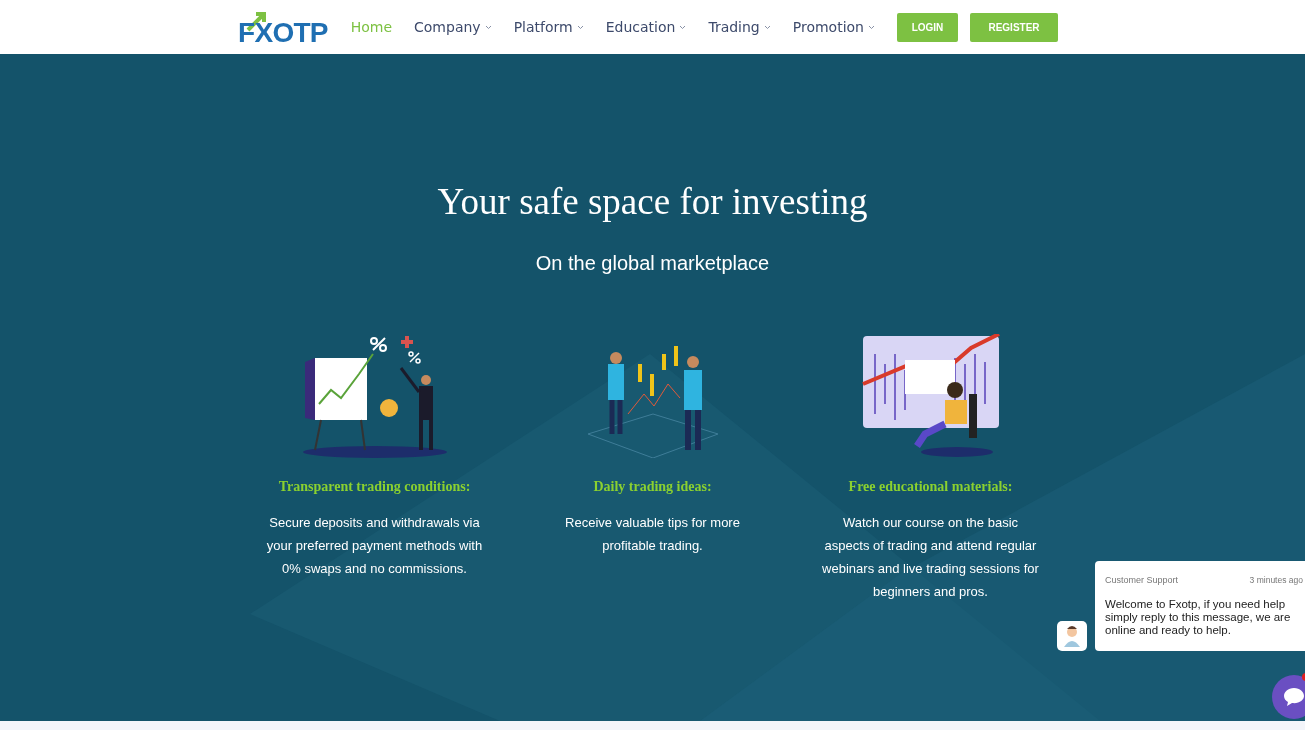 The height and width of the screenshot is (730, 1305). What do you see at coordinates (374, 545) in the screenshot?
I see `feature-description: Secure deposits and withdrawals via your preferred payment methods with 0% swaps and no commissions.` at bounding box center [374, 545].